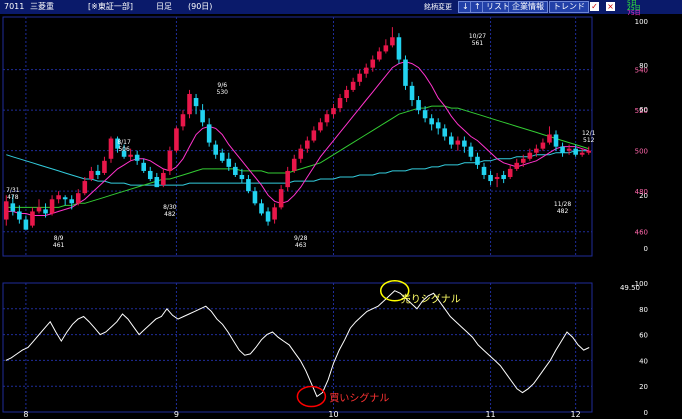 Image resolution: width=682 pixels, height=419 pixels. I want to click on x-axis-label: 8, so click(25, 414).